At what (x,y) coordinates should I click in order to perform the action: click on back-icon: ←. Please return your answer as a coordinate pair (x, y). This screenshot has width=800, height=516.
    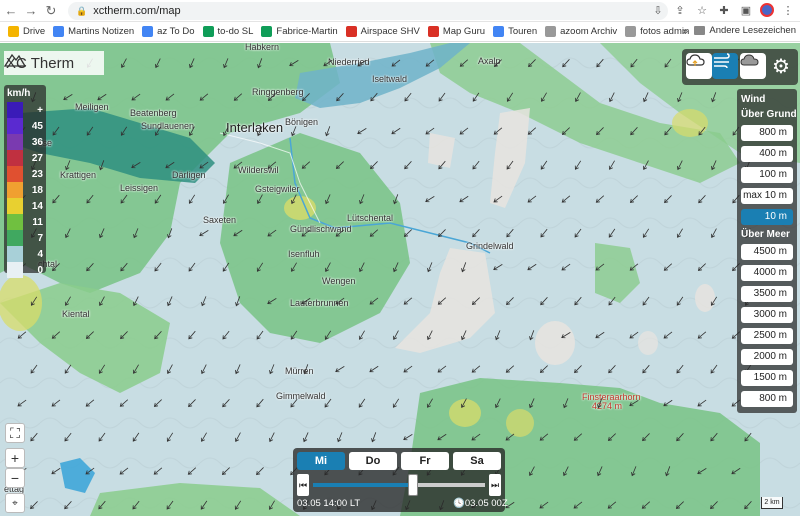
    Looking at the image, I should click on (11, 11).